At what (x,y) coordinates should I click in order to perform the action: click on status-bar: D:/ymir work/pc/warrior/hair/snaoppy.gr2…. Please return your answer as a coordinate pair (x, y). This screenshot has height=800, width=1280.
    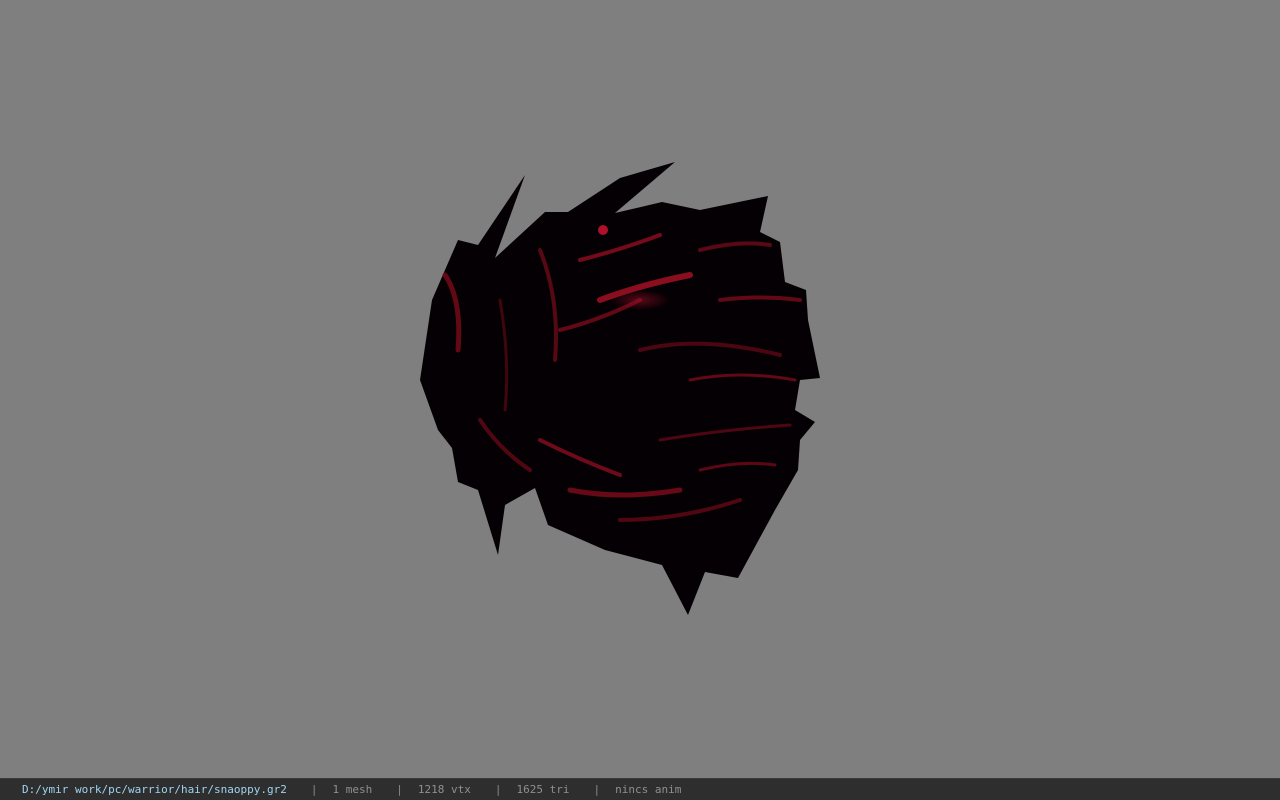
    Looking at the image, I should click on (640, 789).